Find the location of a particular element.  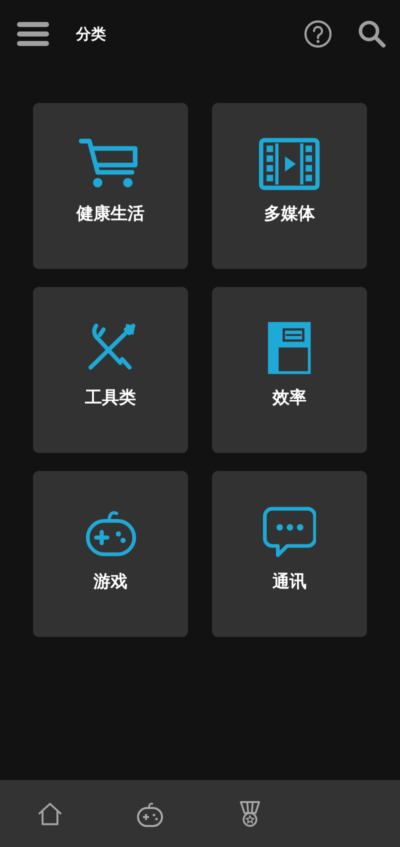

menu-icon is located at coordinates (33, 34).